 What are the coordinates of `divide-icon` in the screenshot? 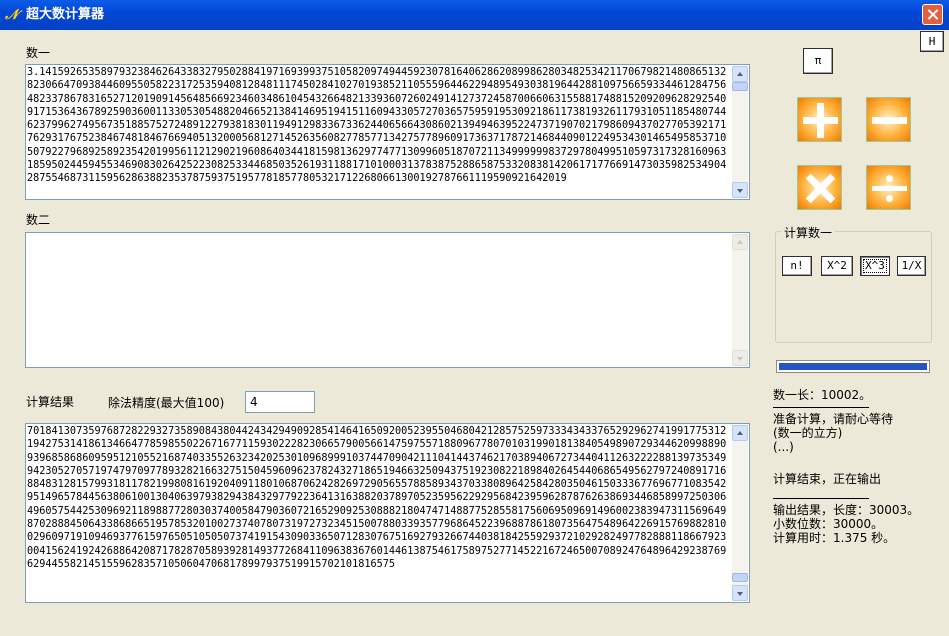 It's located at (889, 188).